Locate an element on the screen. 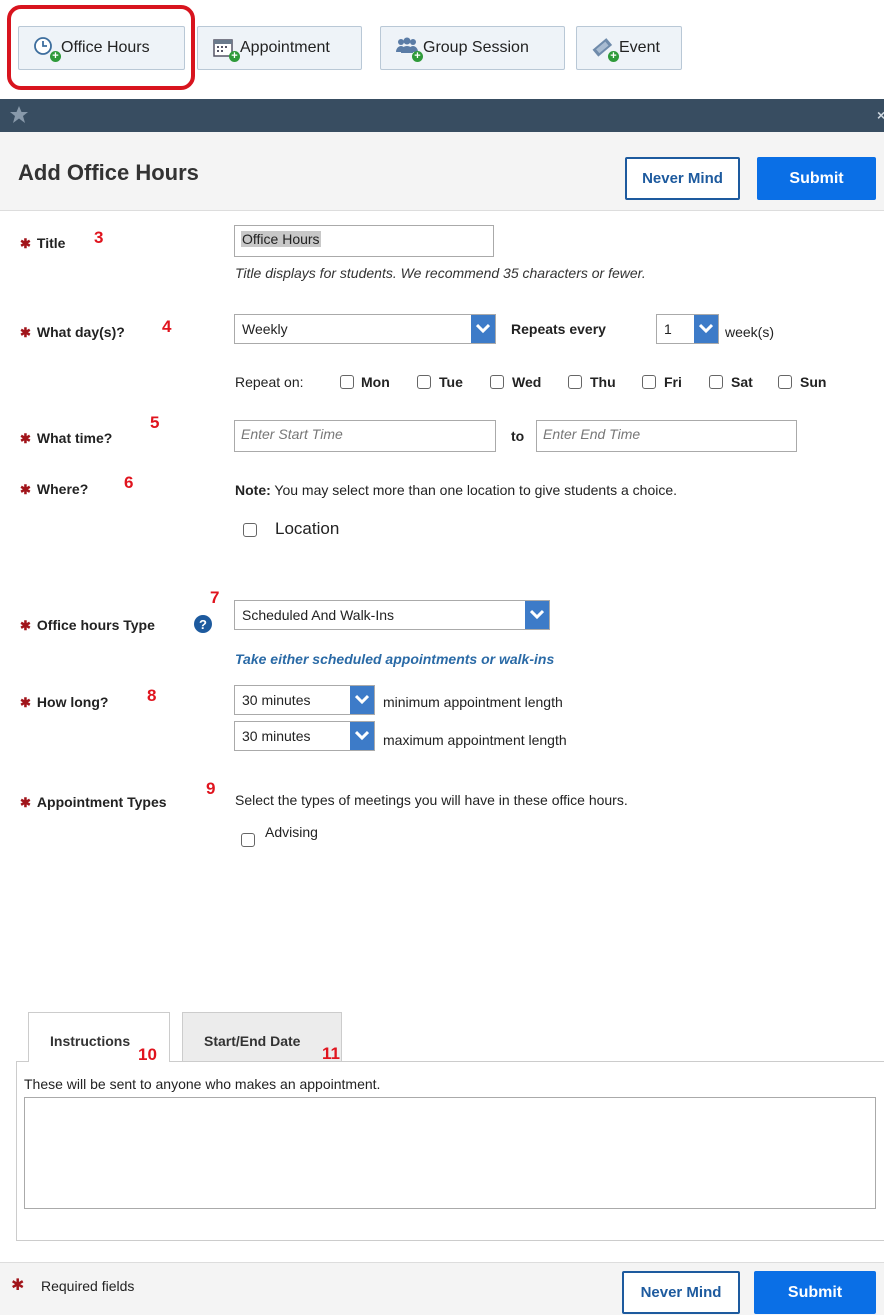  title-label: ✱ Title is located at coordinates (43, 243).